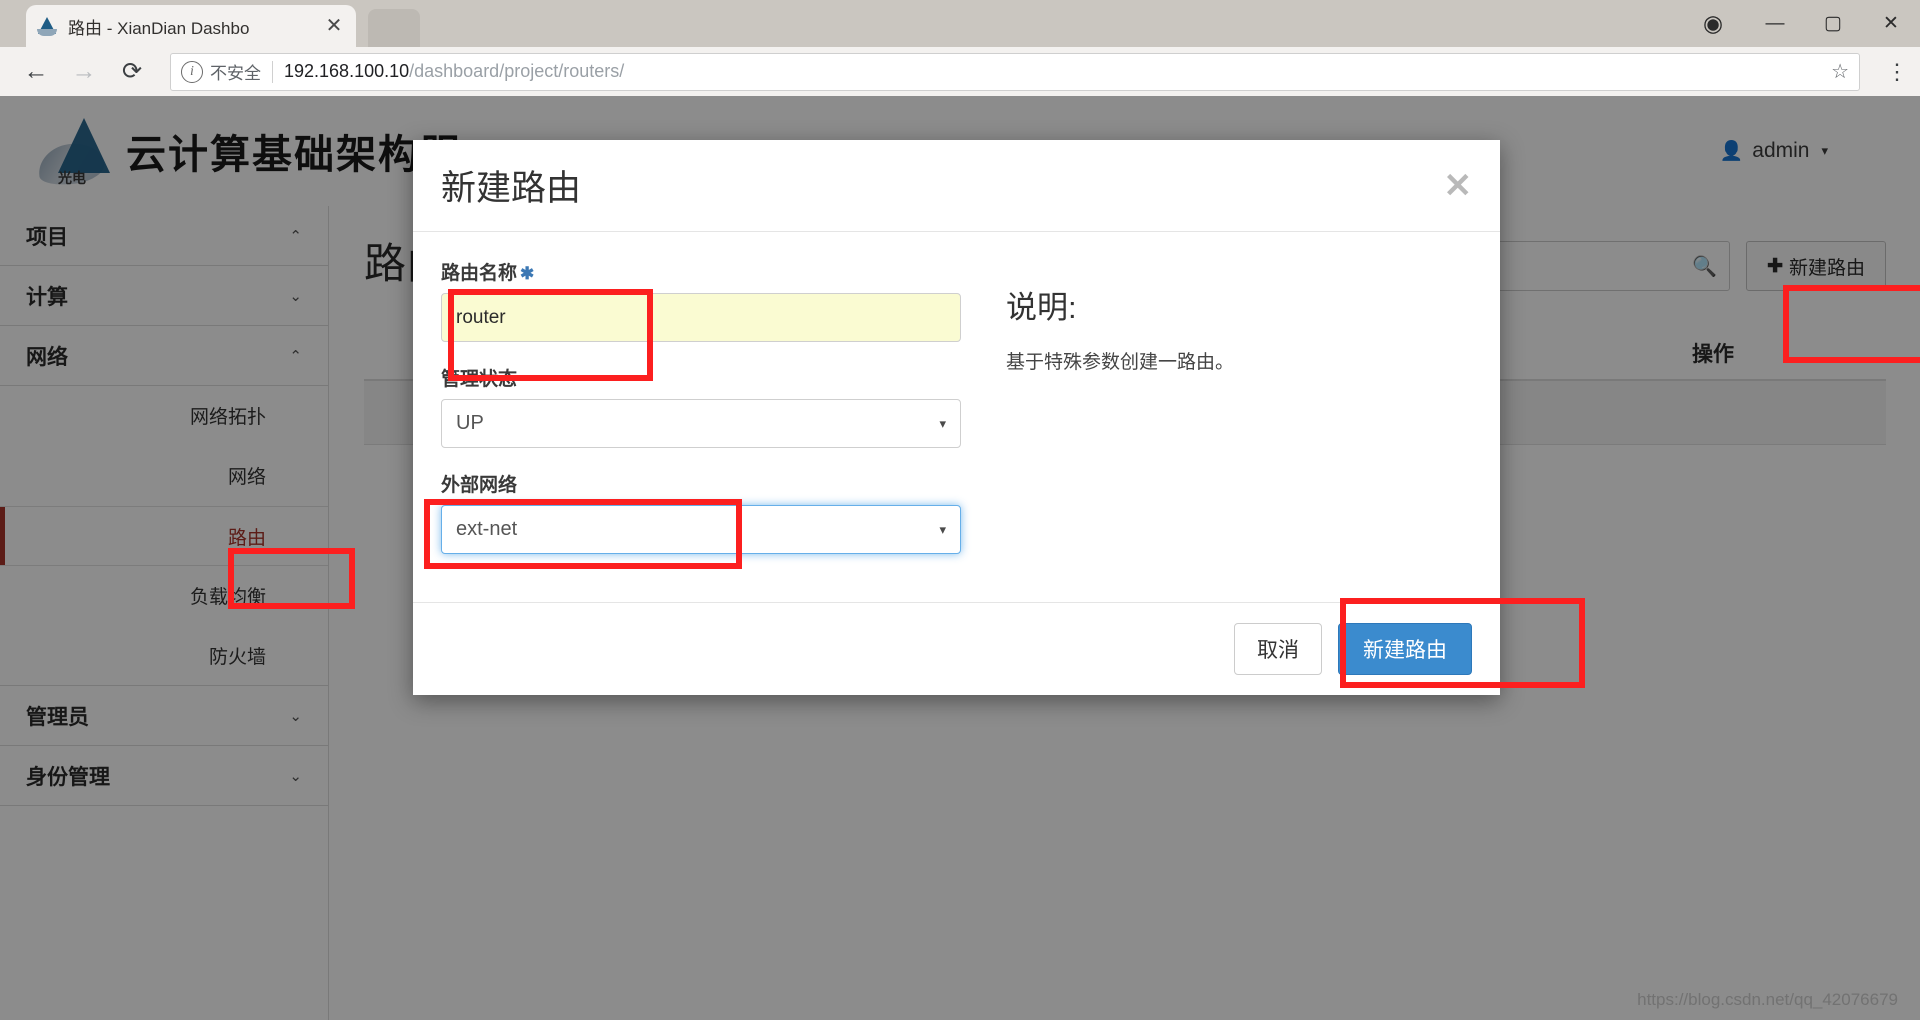 Image resolution: width=1920 pixels, height=1020 pixels. I want to click on external-network-select: ext-net ▾, so click(701, 529).